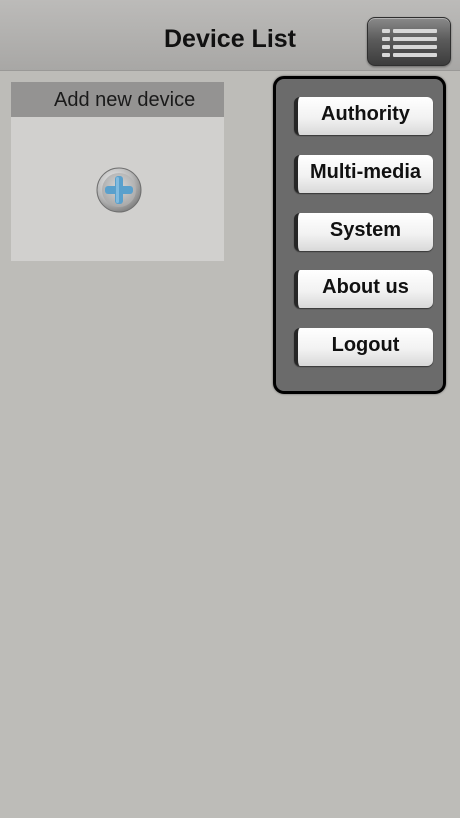  Describe the element at coordinates (125, 100) in the screenshot. I see `add-device-label: Add new device` at that location.